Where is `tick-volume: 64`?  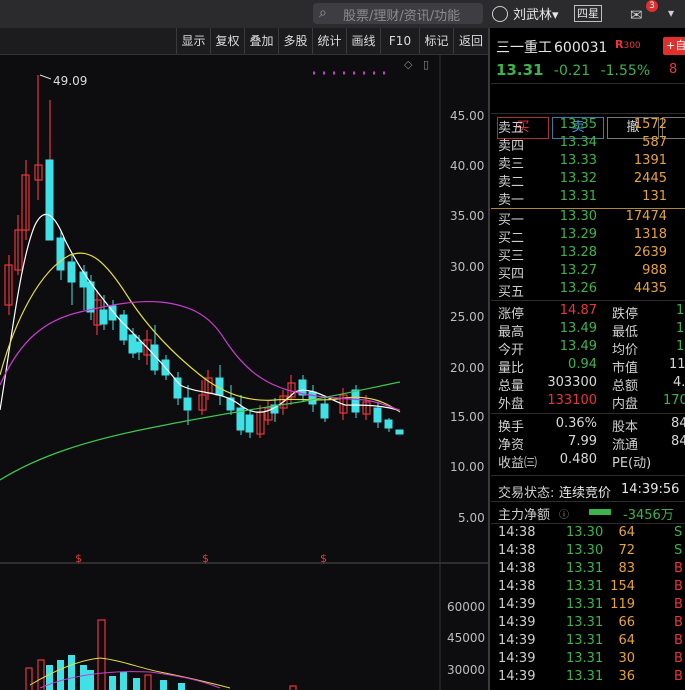
tick-volume: 64 is located at coordinates (626, 640).